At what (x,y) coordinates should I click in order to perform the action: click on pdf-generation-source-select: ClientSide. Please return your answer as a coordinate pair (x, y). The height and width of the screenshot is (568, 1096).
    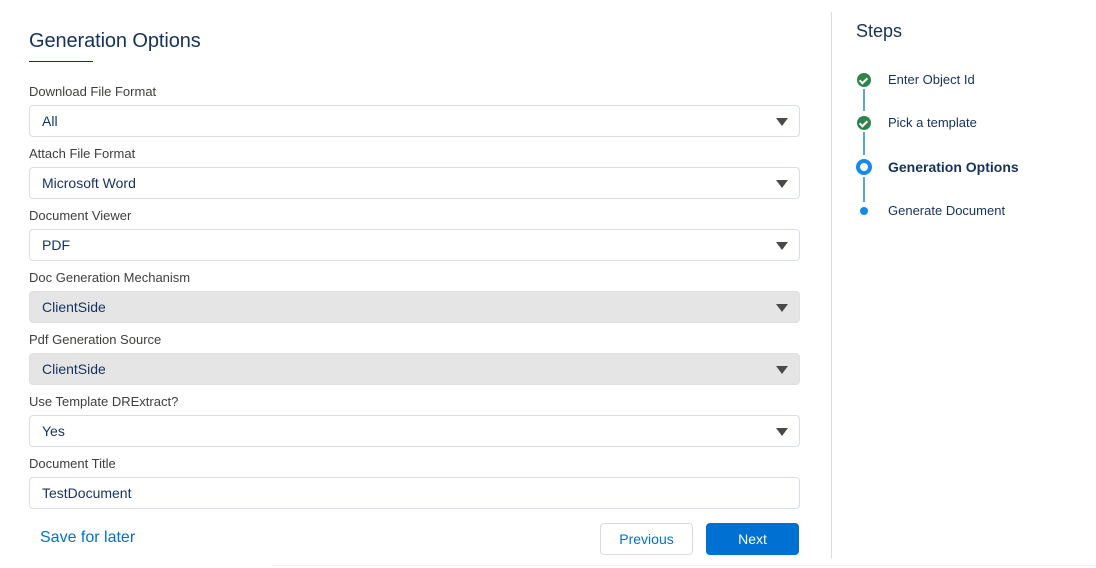
    Looking at the image, I should click on (414, 369).